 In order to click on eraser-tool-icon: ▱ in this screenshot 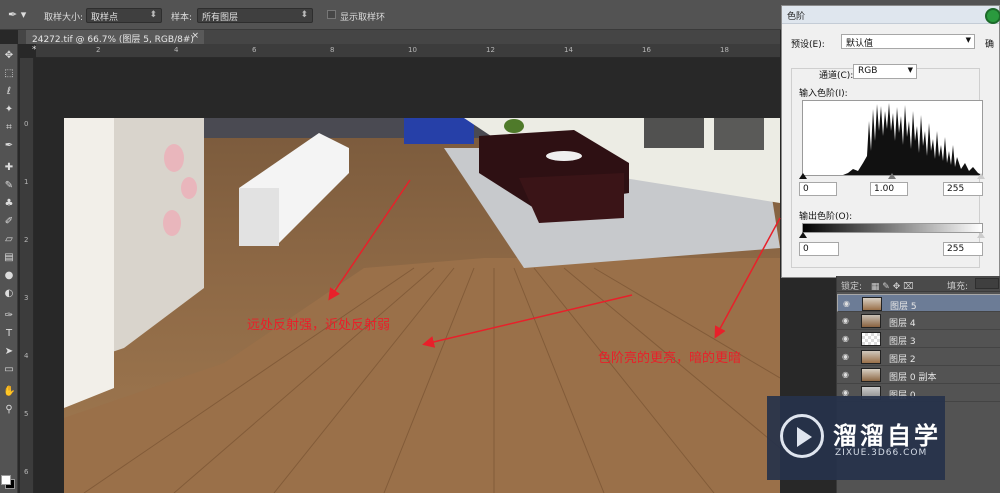, I will do `click(9, 240)`.